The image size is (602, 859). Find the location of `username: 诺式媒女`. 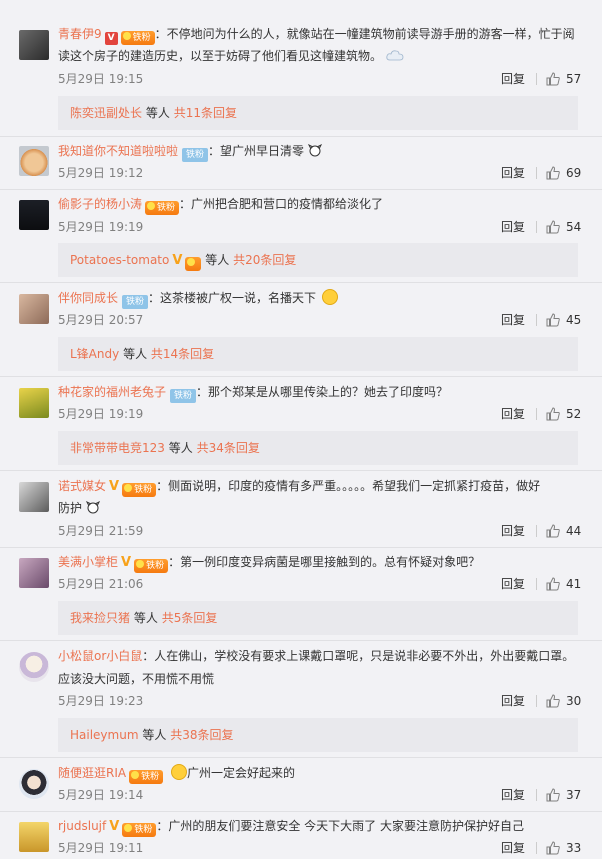

username: 诺式媒女 is located at coordinates (82, 486).